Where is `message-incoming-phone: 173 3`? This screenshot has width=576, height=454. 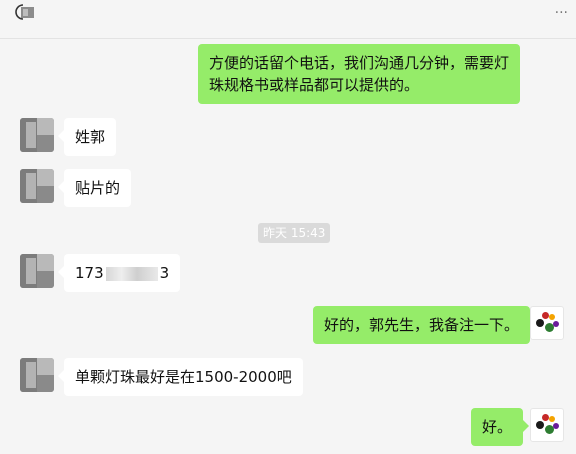
message-incoming-phone: 173 3 is located at coordinates (119, 273).